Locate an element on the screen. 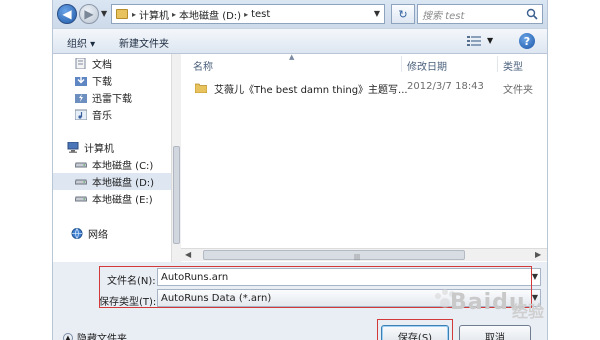 This screenshot has width=600, height=340. refresh-button: ↻ is located at coordinates (403, 14).